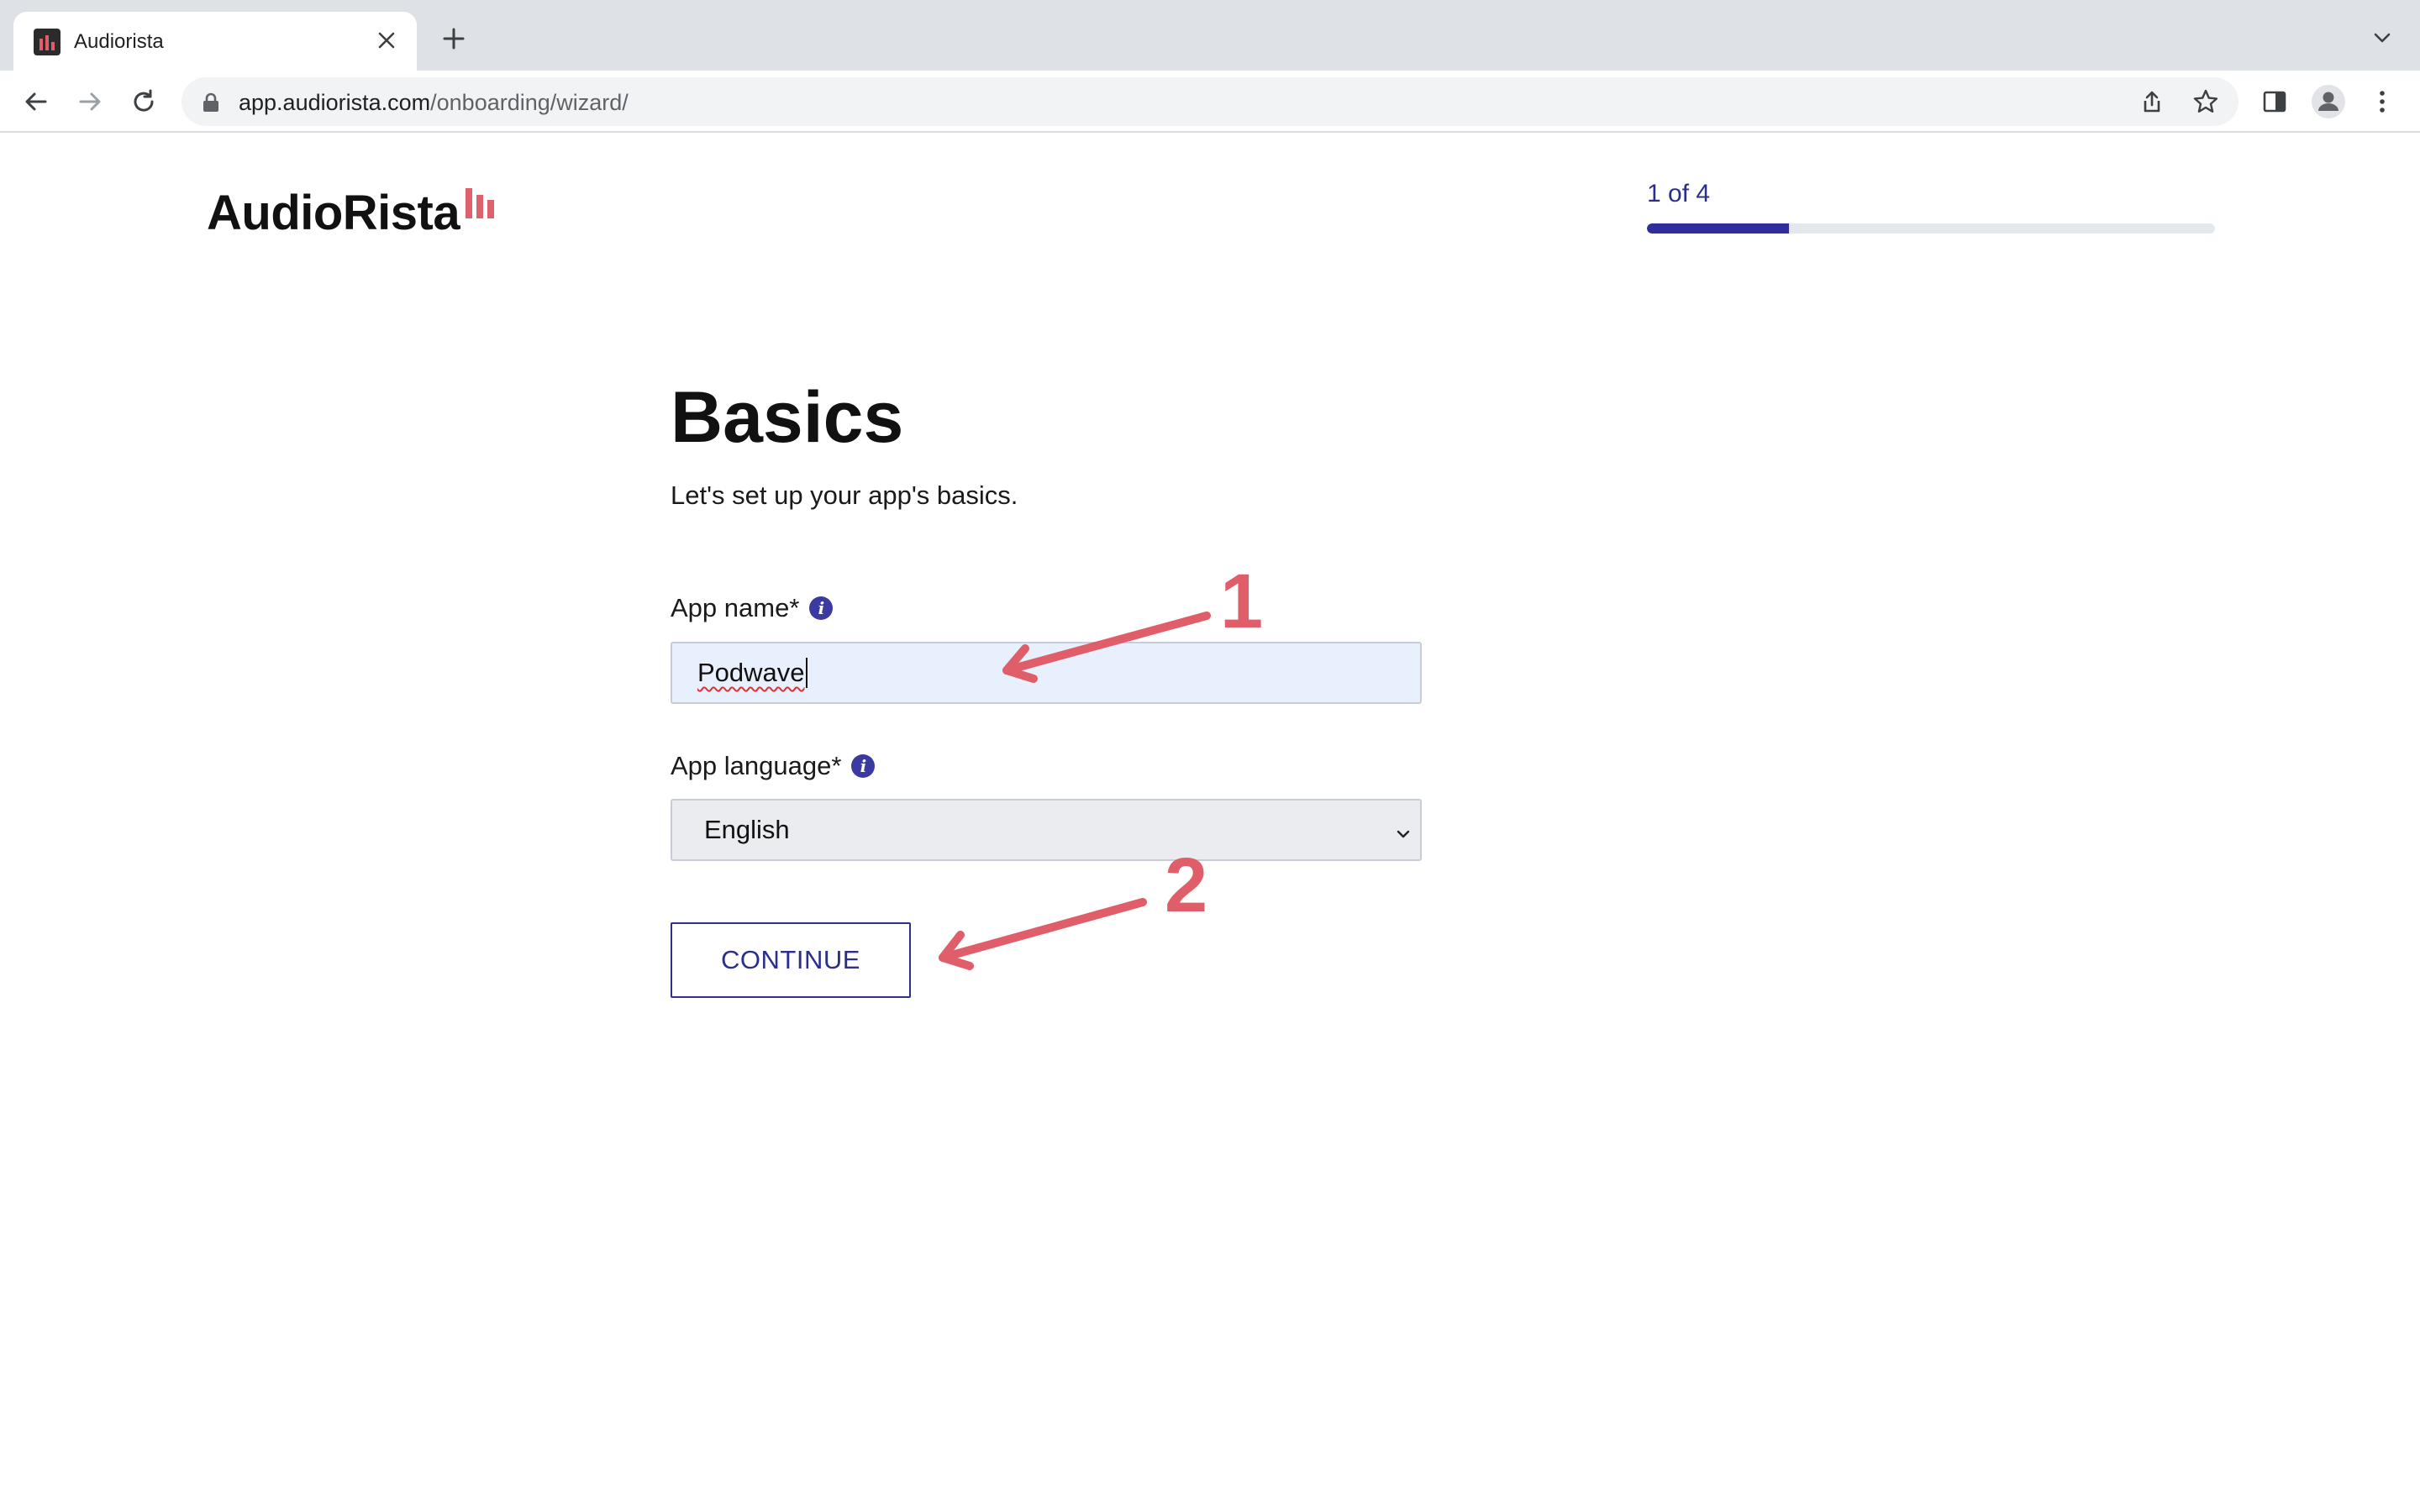 Image resolution: width=2420 pixels, height=1512 pixels. Describe the element at coordinates (2383, 101) in the screenshot. I see `browser-menu-icon` at that location.